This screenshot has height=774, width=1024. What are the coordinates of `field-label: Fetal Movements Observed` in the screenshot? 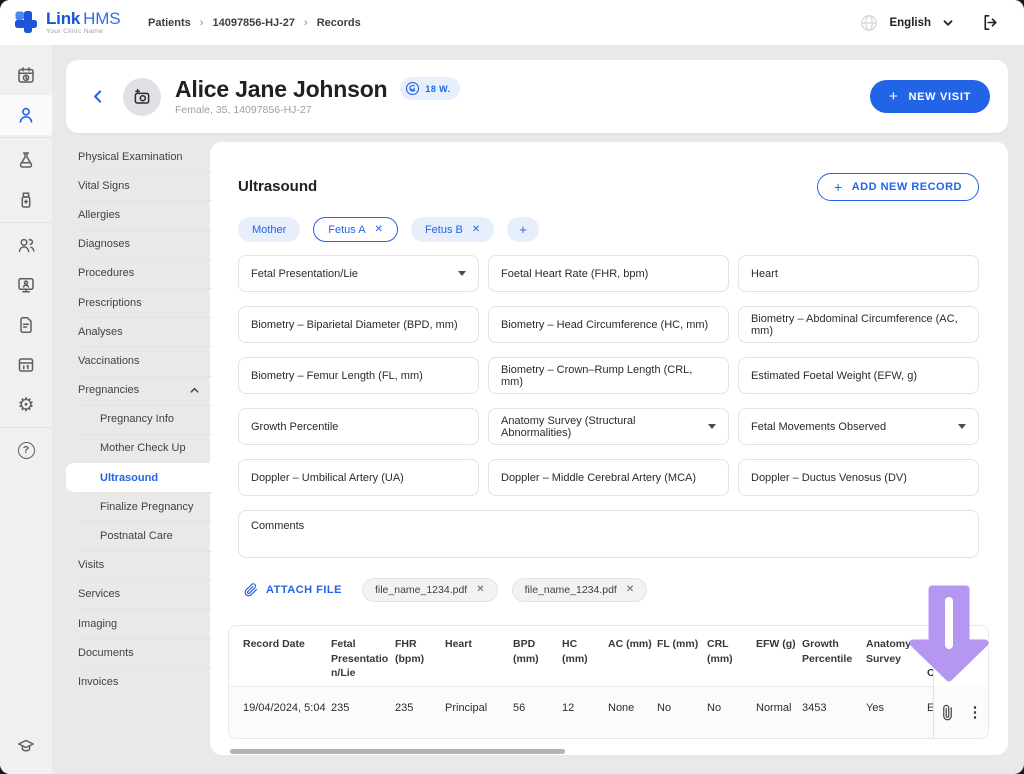 It's located at (819, 426).